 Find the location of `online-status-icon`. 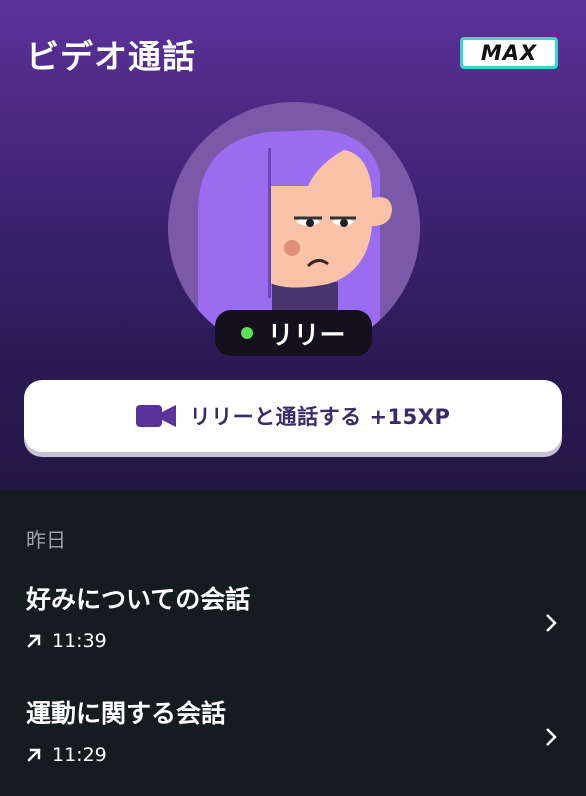

online-status-icon is located at coordinates (247, 333).